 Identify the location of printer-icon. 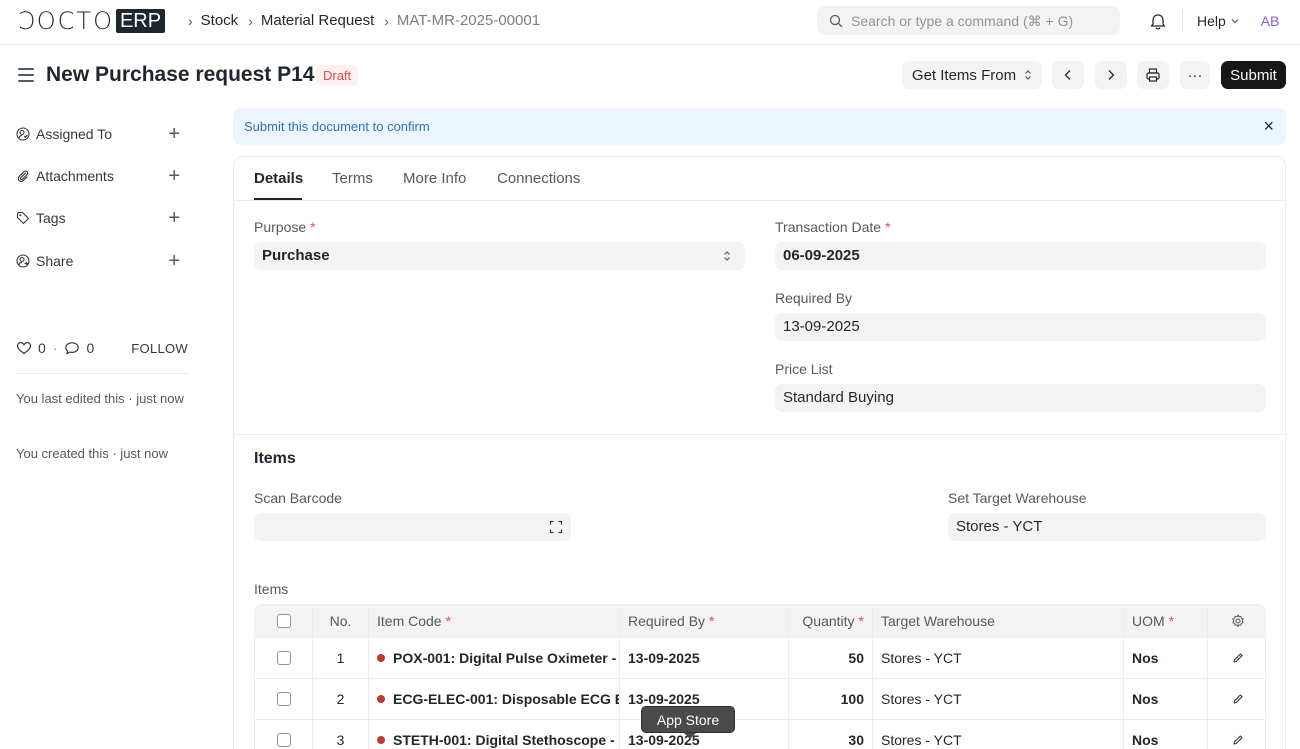
(1153, 75).